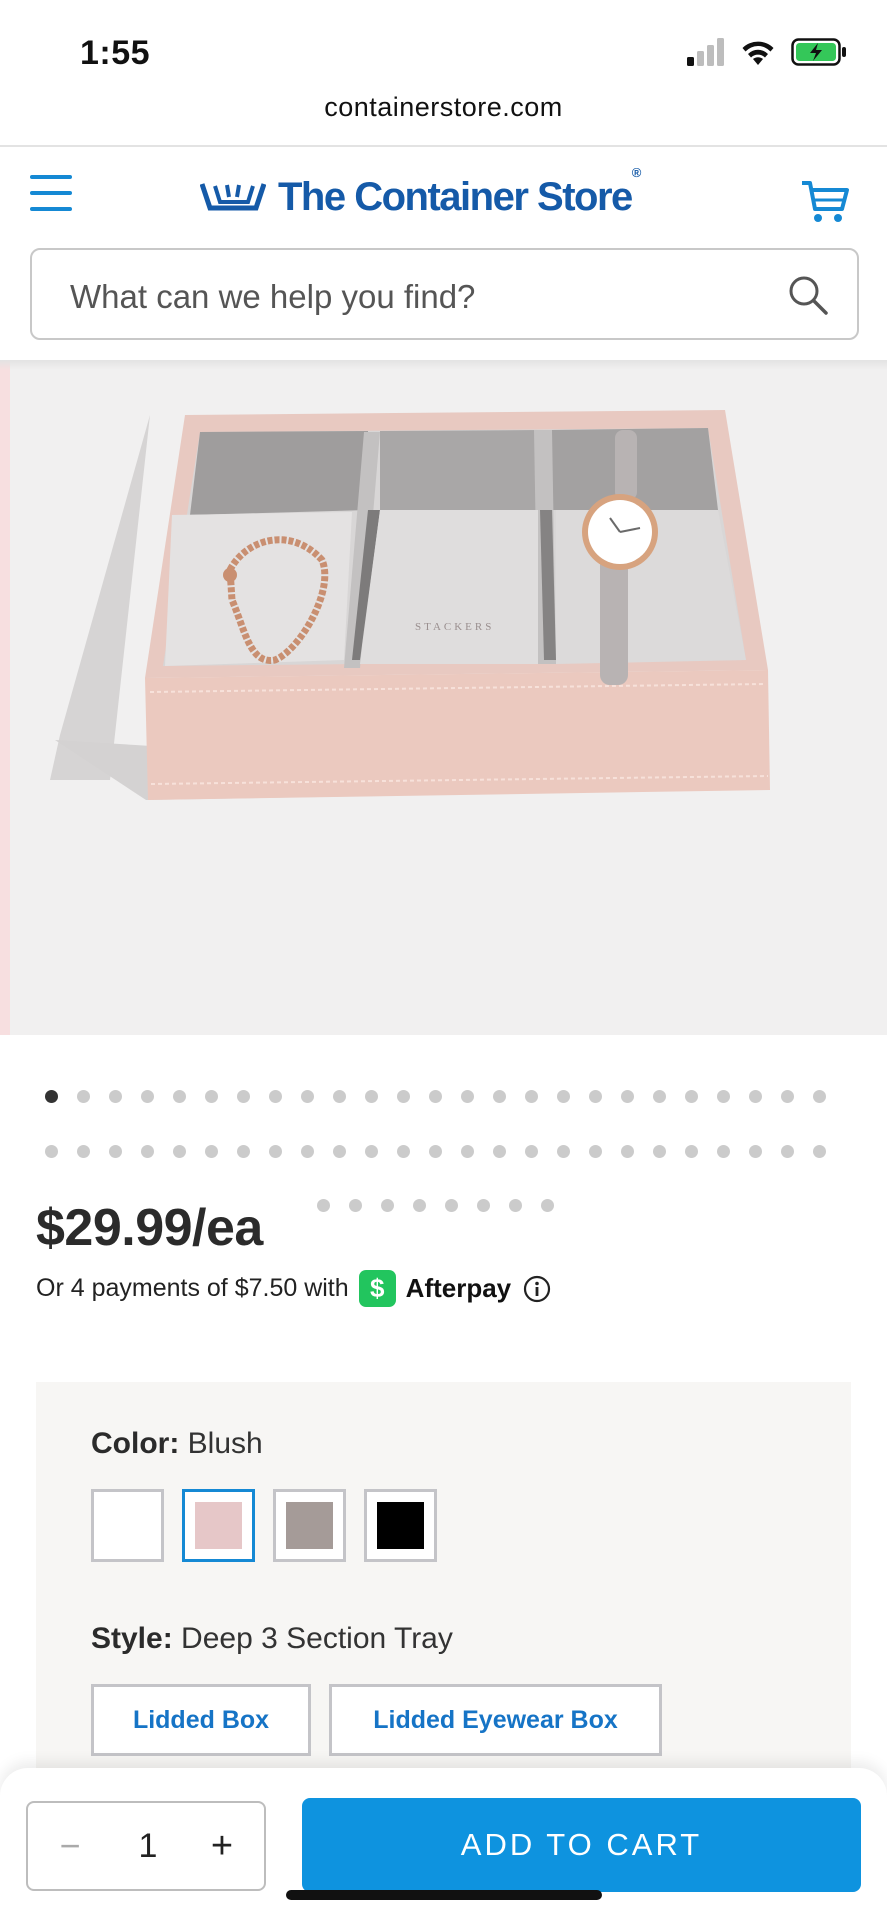 Image resolution: width=887 pixels, height=1920 pixels. Describe the element at coordinates (825, 202) in the screenshot. I see `cart-icon` at that location.